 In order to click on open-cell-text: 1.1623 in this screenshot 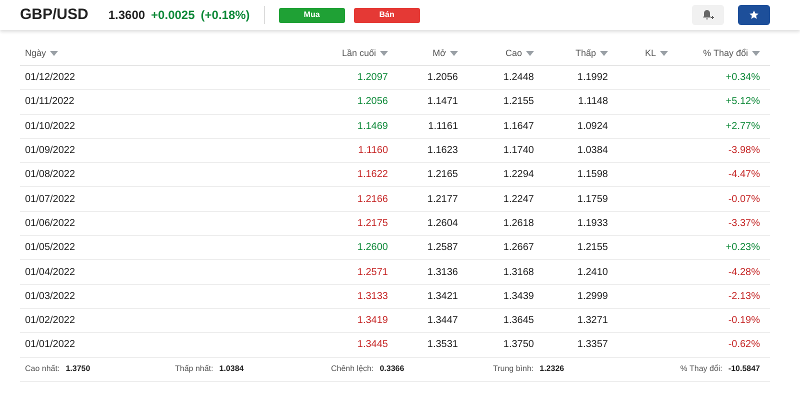, I will do `click(442, 151)`.